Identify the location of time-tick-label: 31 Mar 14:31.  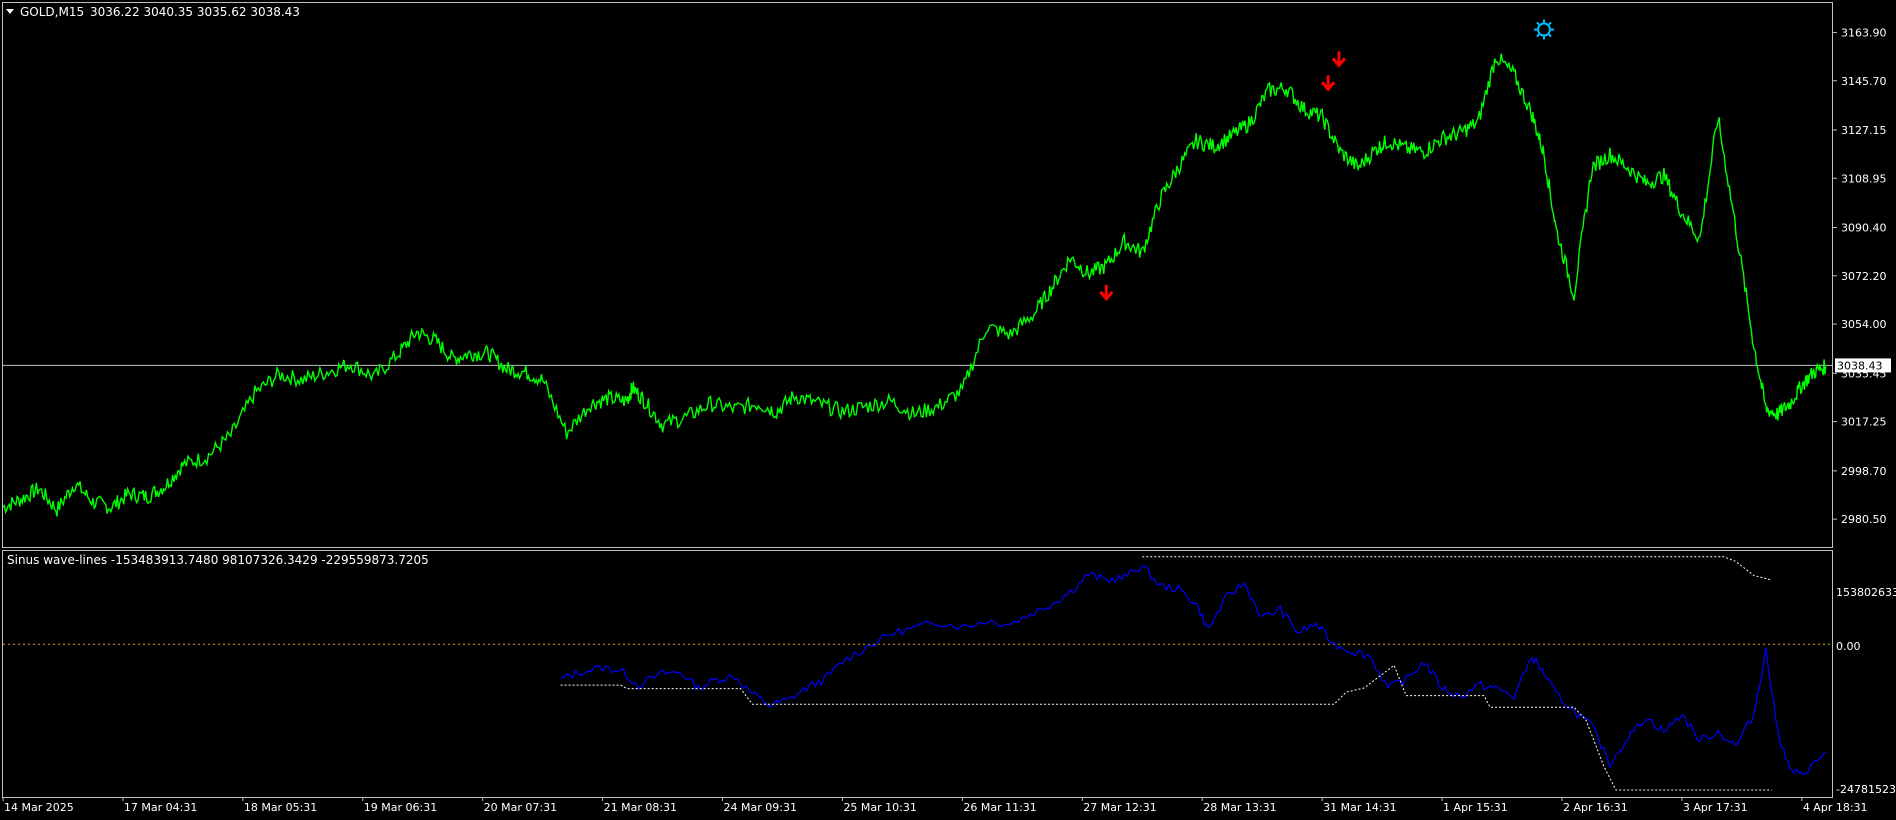
(1359, 807).